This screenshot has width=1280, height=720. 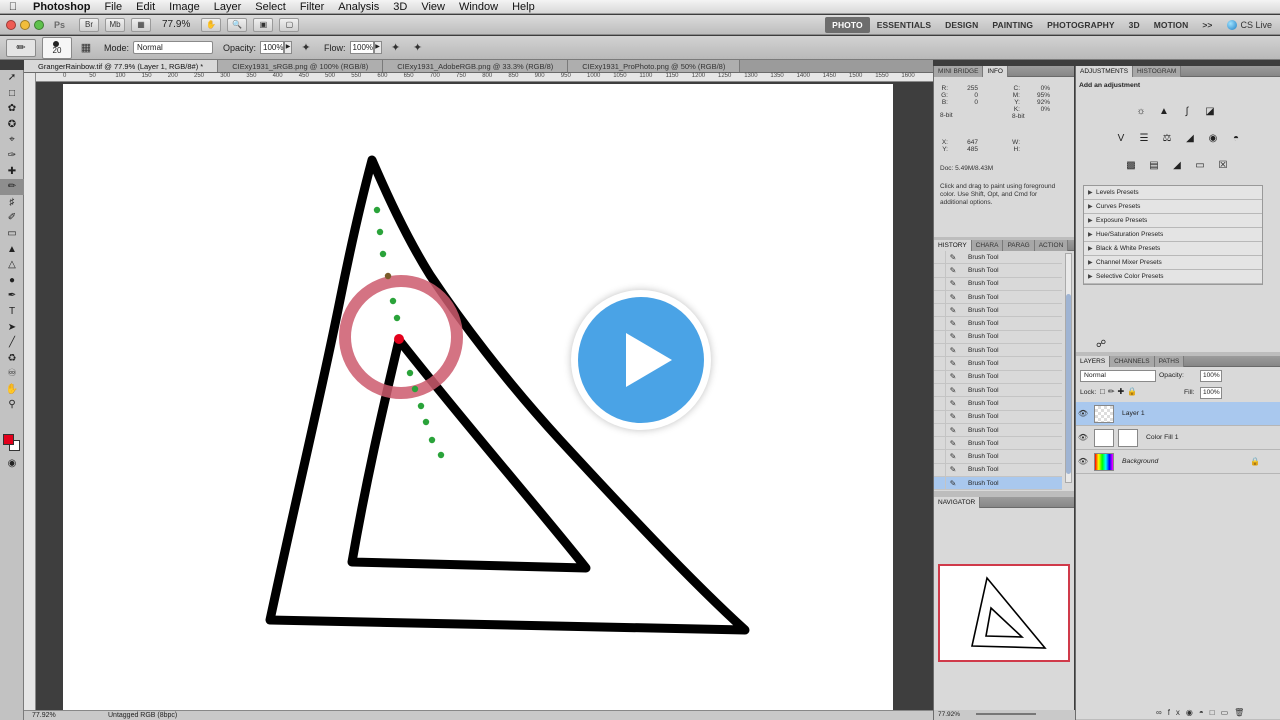 What do you see at coordinates (12, 328) in the screenshot?
I see `path-select-tool-icon: ➤` at bounding box center [12, 328].